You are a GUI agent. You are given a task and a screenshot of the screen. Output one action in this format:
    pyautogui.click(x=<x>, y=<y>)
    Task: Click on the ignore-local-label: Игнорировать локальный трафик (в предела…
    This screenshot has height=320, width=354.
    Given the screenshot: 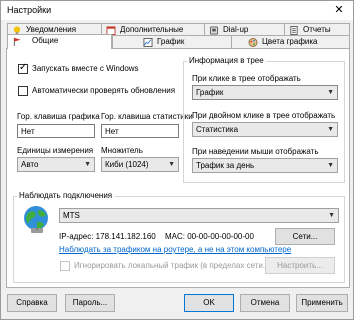 What is the action you would take?
    pyautogui.click(x=172, y=265)
    